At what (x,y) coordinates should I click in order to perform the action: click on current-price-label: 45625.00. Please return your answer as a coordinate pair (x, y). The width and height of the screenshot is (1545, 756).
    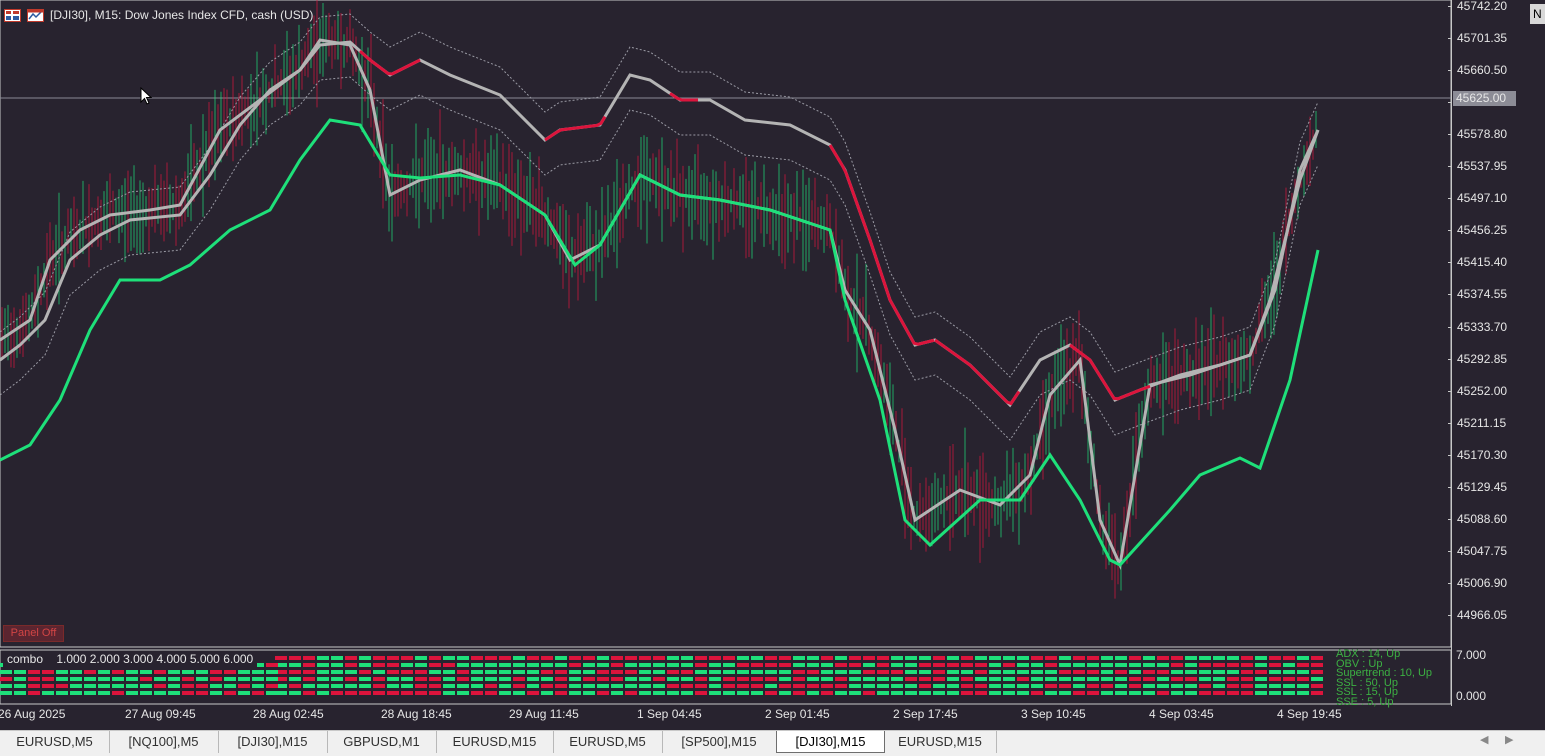
    Looking at the image, I should click on (1484, 98).